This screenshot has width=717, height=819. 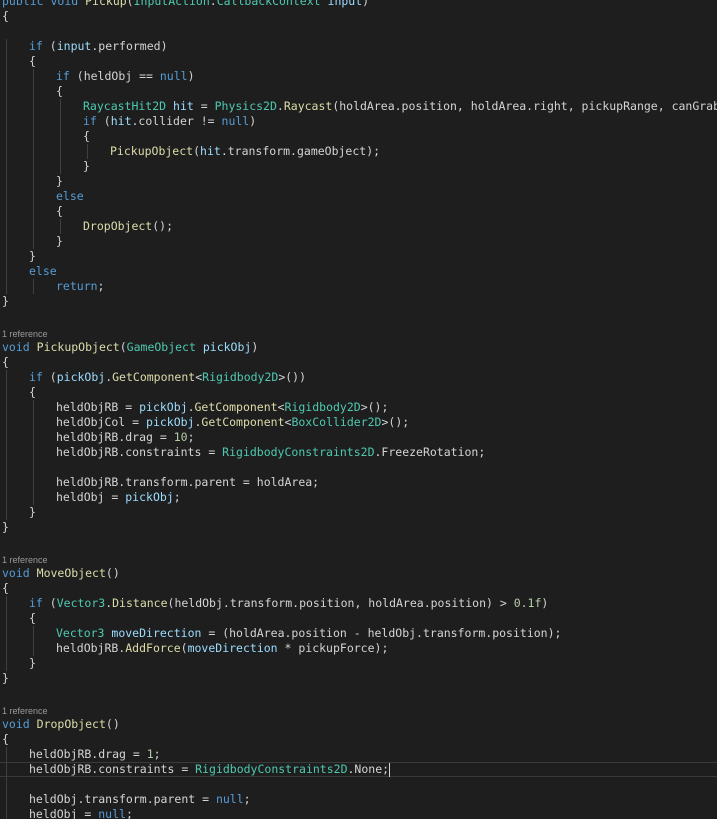 I want to click on code-line: heldObj.transform.parent = null;, so click(x=140, y=799).